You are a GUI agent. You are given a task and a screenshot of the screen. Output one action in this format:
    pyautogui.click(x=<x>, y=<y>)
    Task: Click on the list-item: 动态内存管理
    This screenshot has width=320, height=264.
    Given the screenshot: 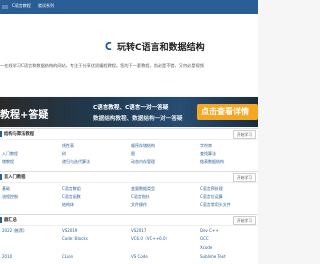 What is the action you would take?
    pyautogui.click(x=143, y=162)
    